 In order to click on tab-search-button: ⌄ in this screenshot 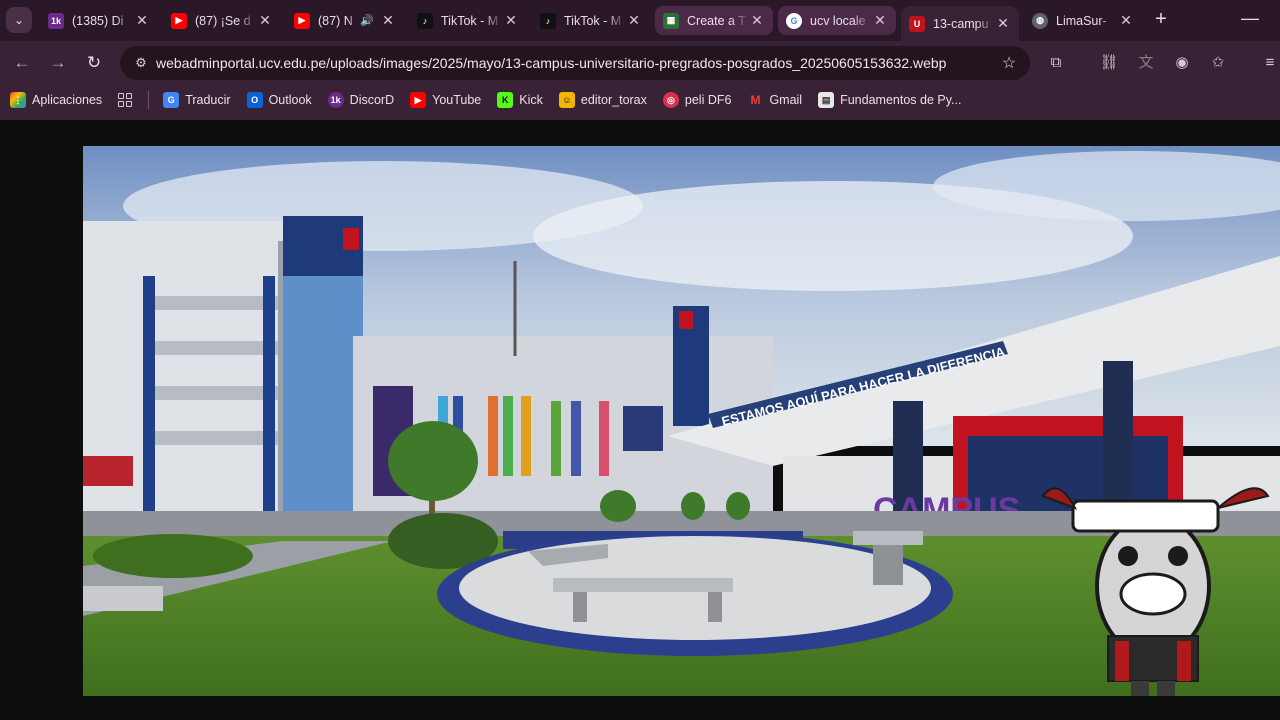, I will do `click(19, 20)`.